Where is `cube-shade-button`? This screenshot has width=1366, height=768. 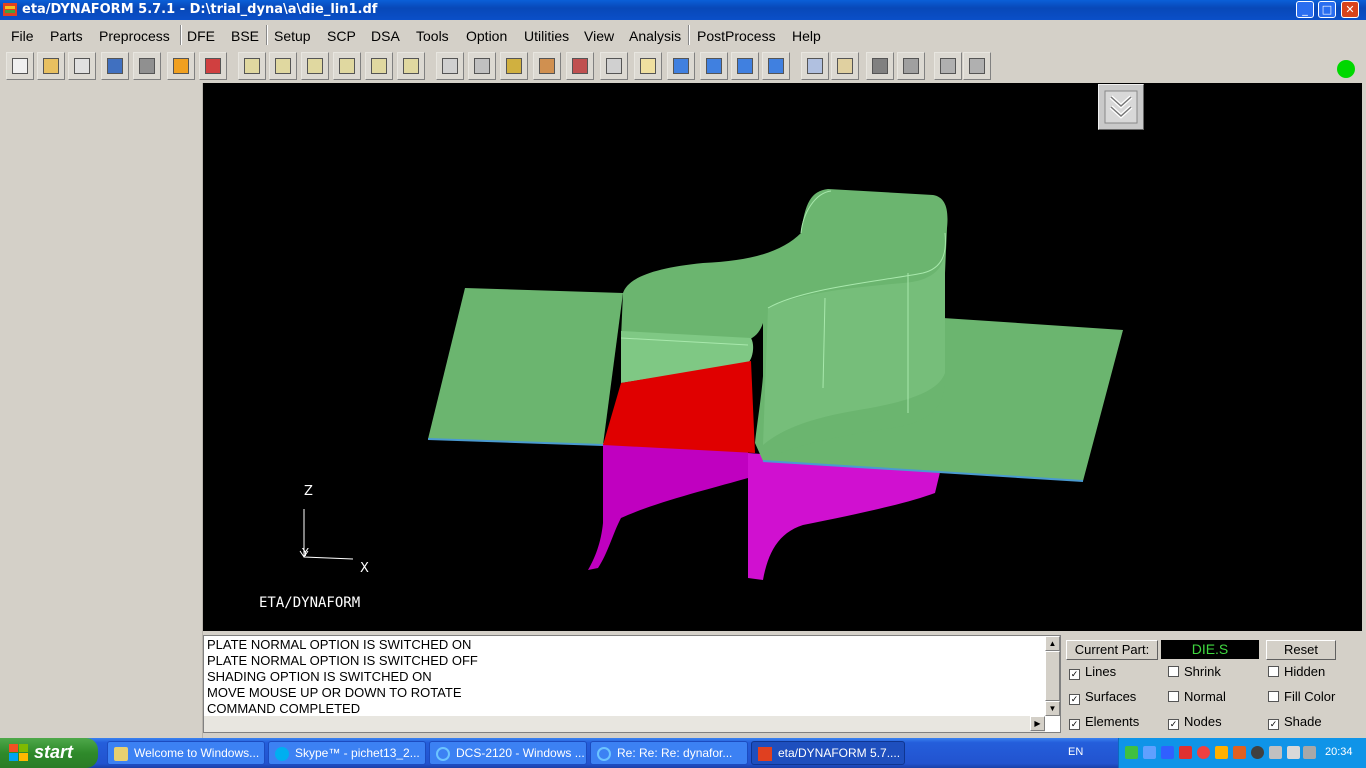 cube-shade-button is located at coordinates (776, 66).